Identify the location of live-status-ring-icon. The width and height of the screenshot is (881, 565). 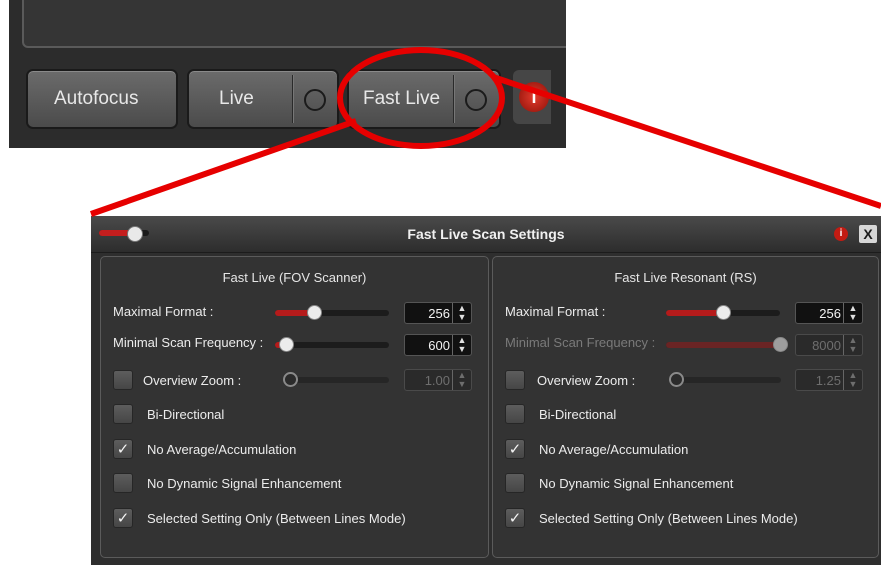
(315, 100).